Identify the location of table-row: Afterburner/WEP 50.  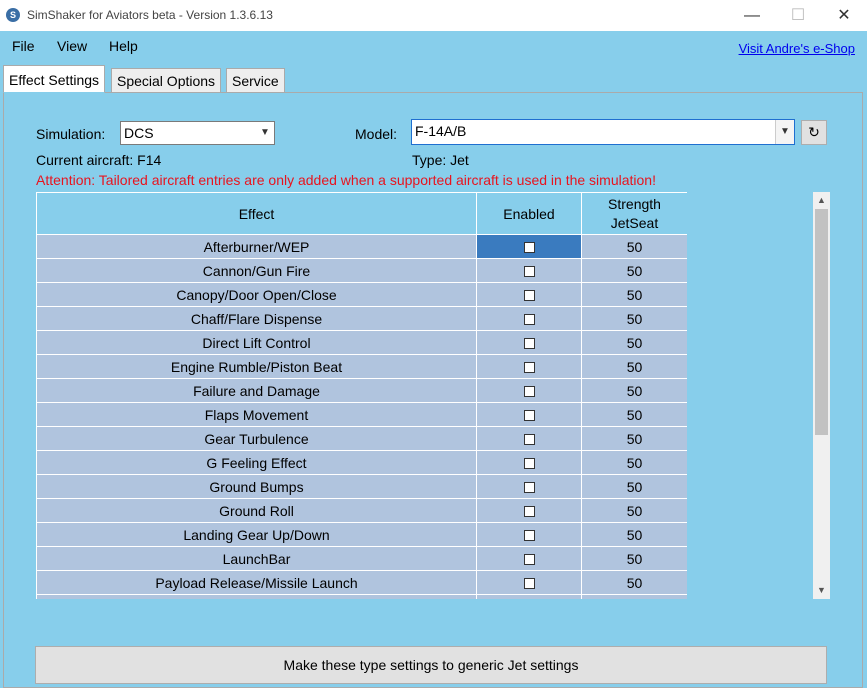
(361, 246).